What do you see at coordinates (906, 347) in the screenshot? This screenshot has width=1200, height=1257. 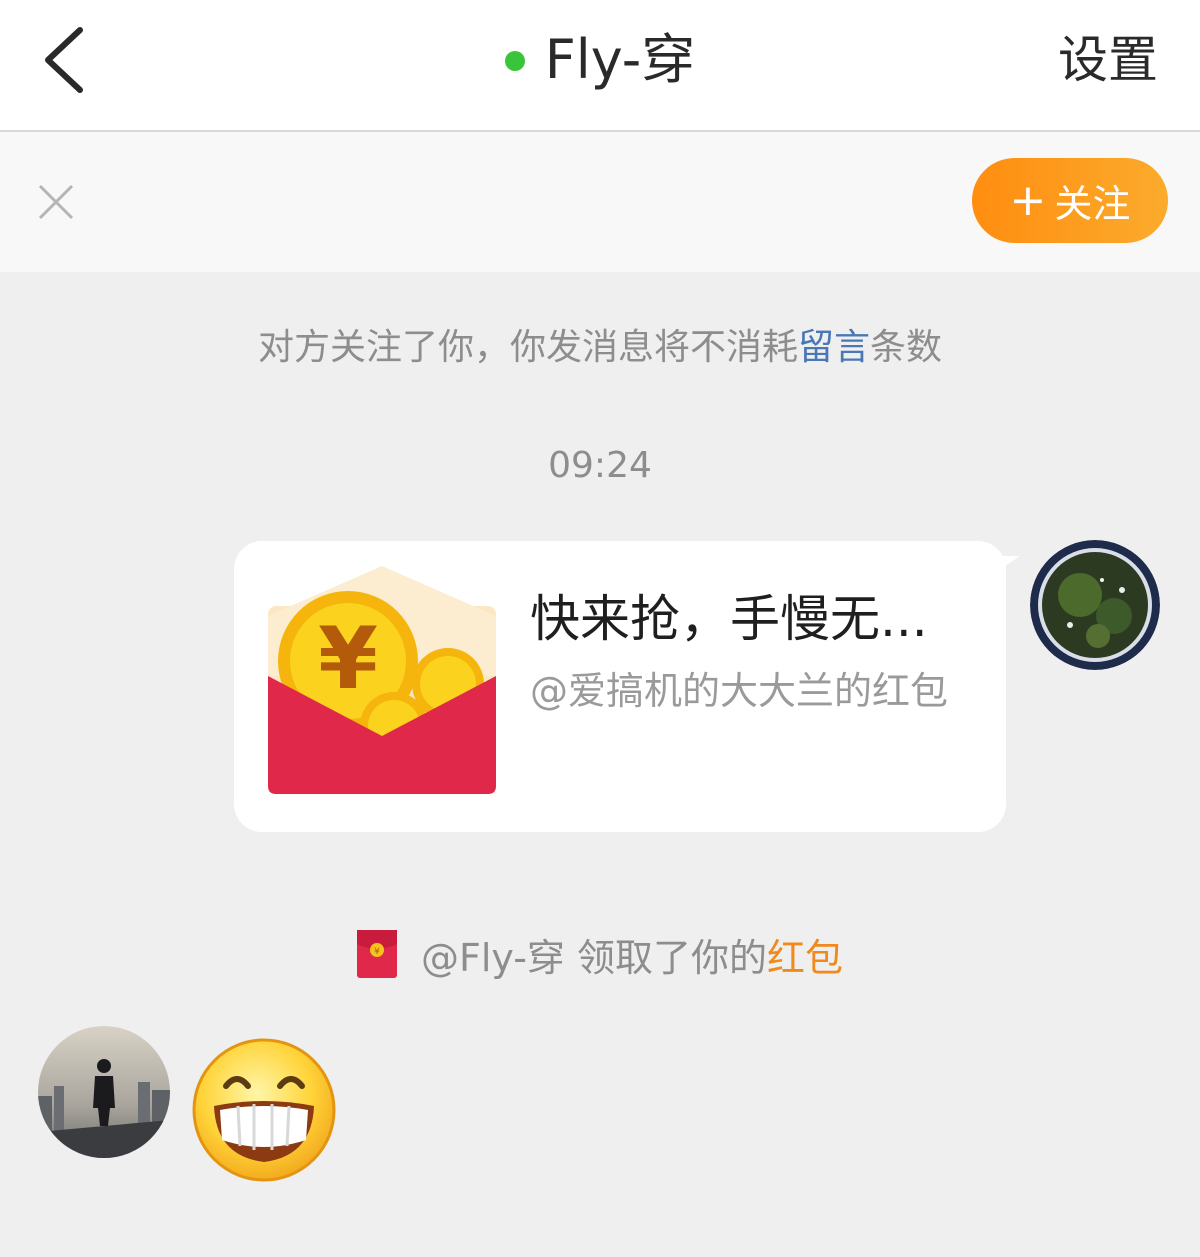 I see `notice-text-suffix: 条数` at bounding box center [906, 347].